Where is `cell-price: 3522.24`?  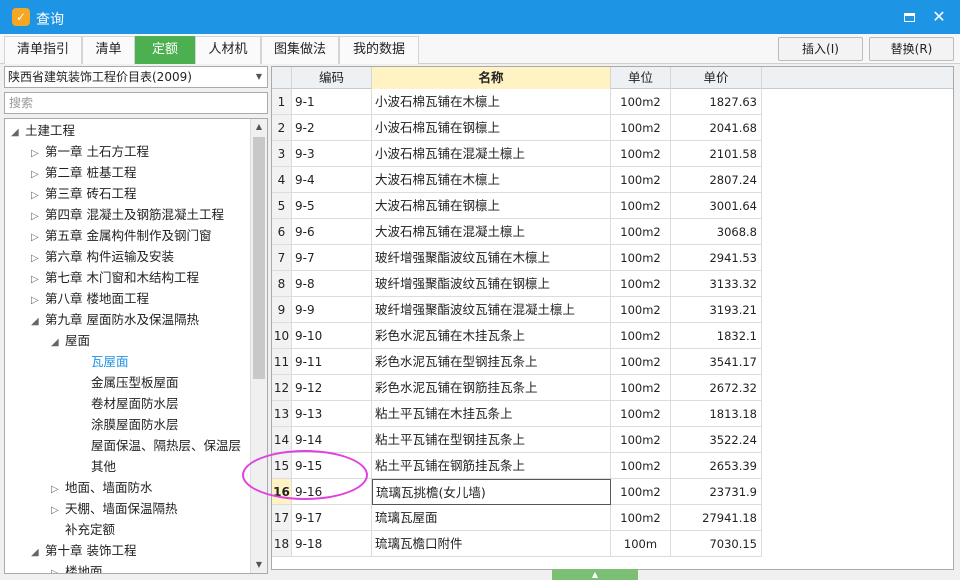
cell-price: 3522.24 is located at coordinates (716, 440).